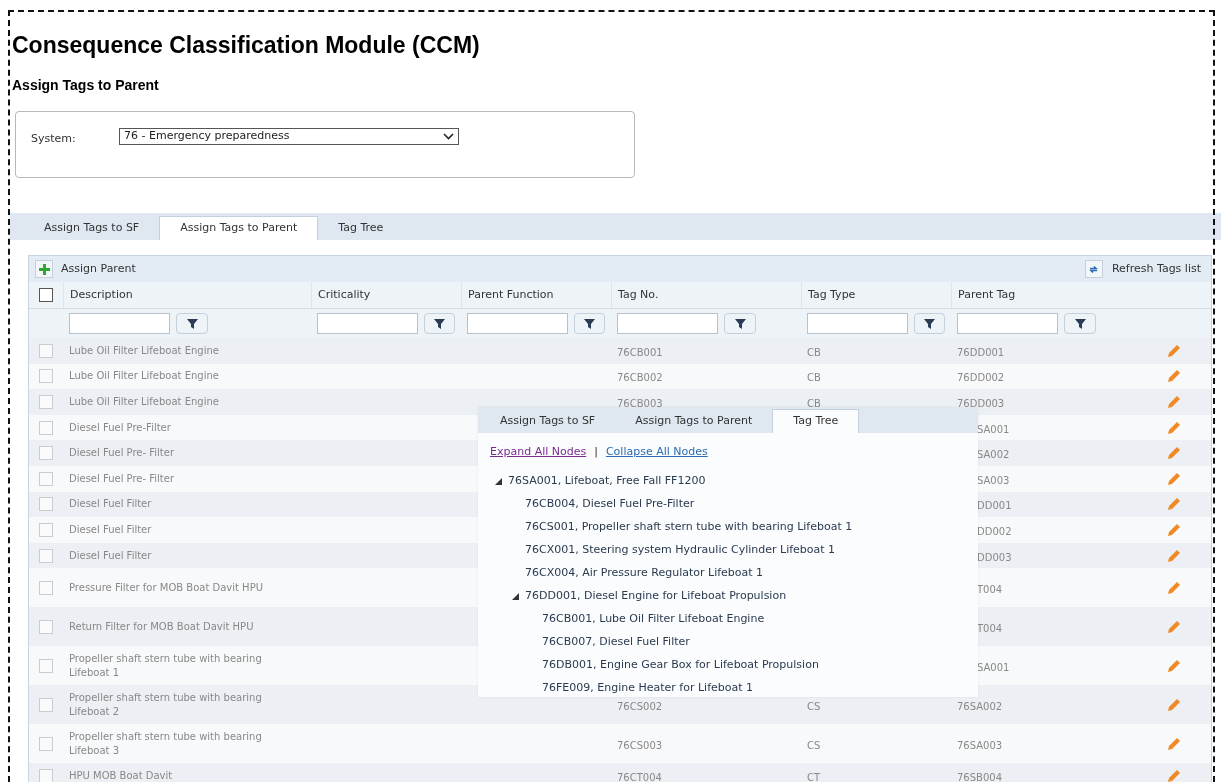 The width and height of the screenshot is (1221, 782). What do you see at coordinates (120, 427) in the screenshot?
I see `table-cell-text: Diesel Fuel Pre-Filter` at bounding box center [120, 427].